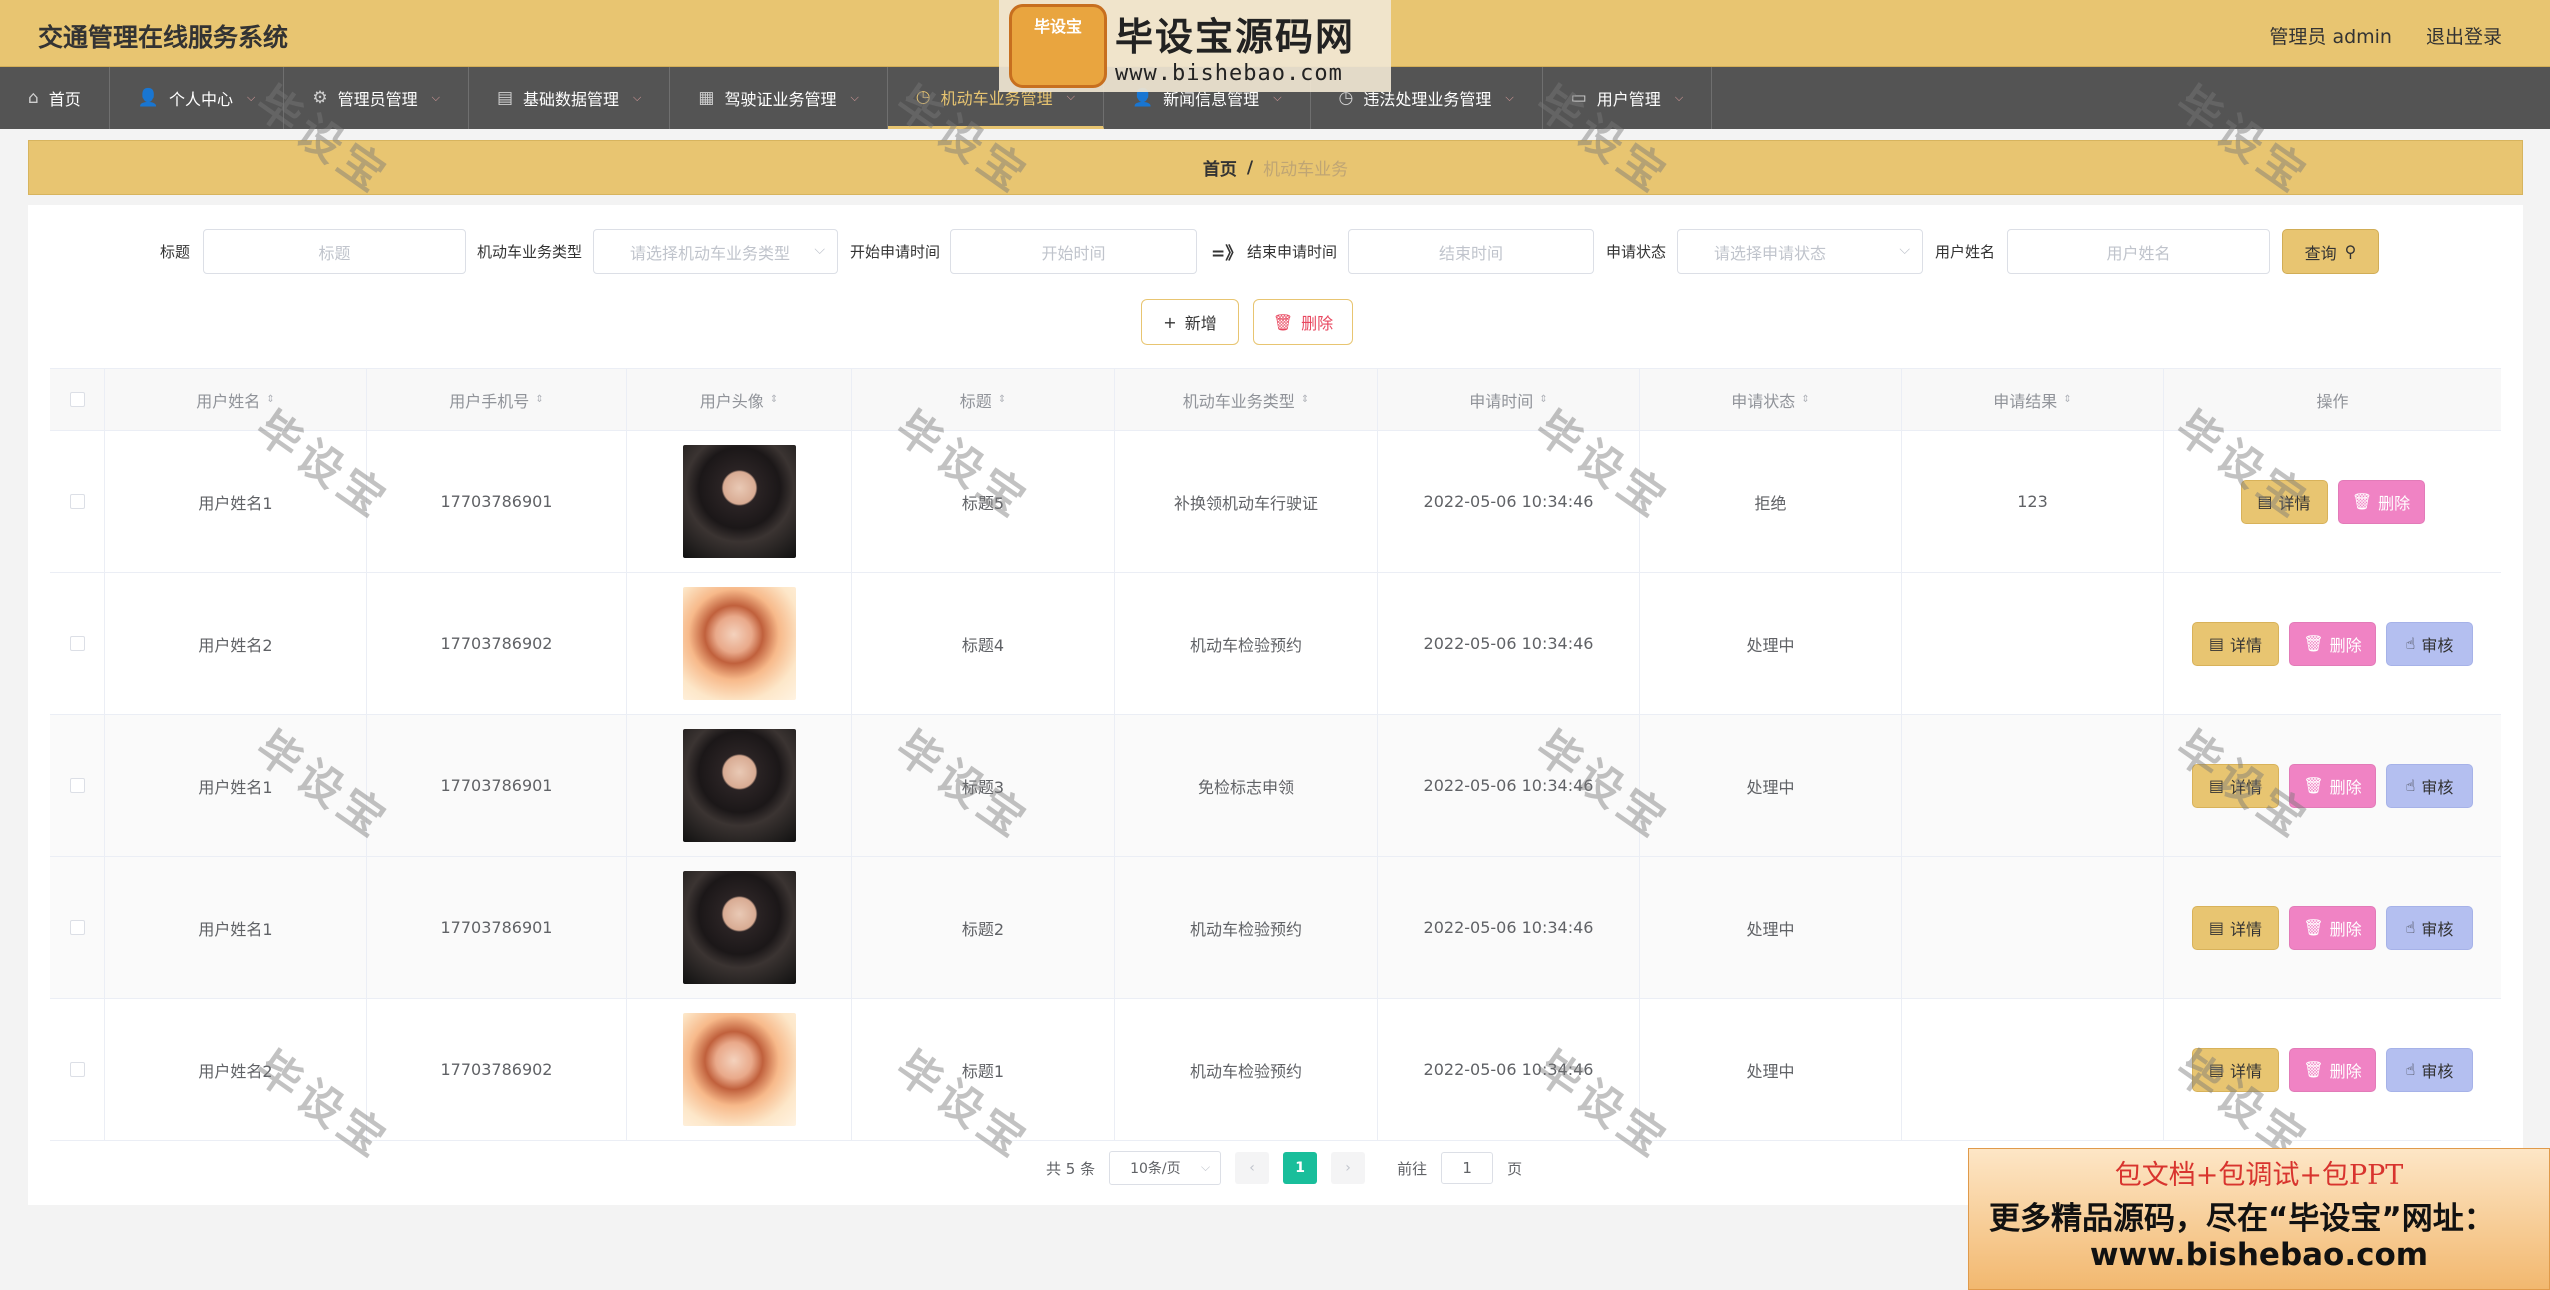  What do you see at coordinates (2464, 35) in the screenshot?
I see `logout-button: 退出登录` at bounding box center [2464, 35].